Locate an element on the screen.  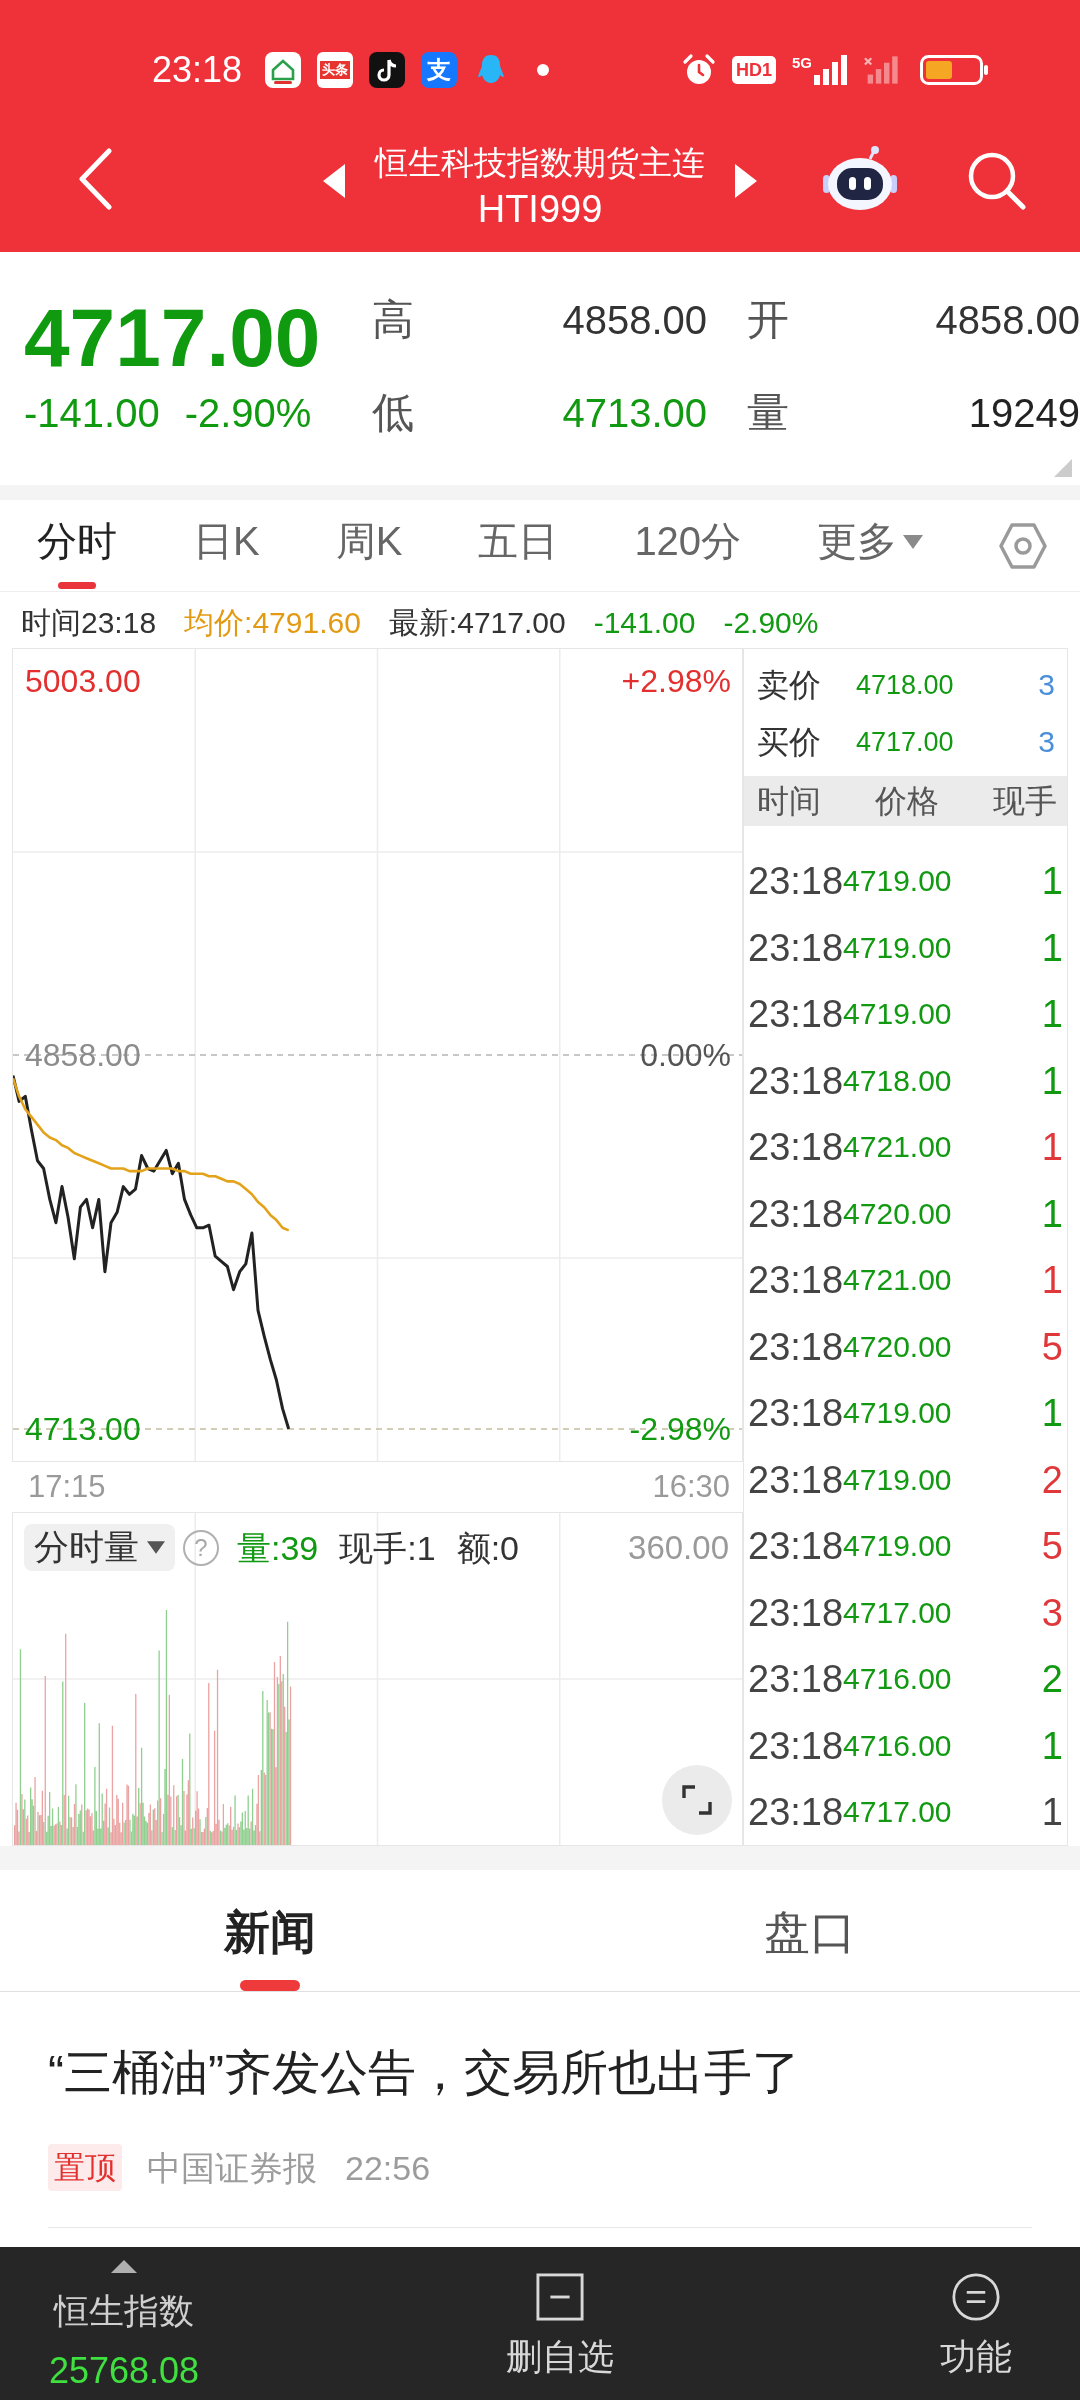
chart-tab: 120分 is located at coordinates (688, 545).